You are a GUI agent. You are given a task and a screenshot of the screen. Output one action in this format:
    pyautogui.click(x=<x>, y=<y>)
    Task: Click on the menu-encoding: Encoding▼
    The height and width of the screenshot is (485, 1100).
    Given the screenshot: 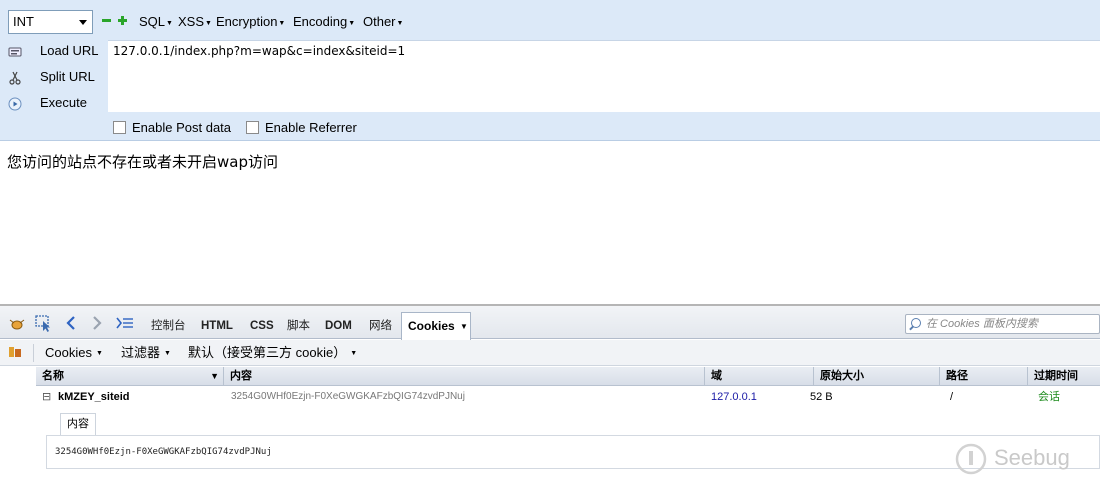 What is the action you would take?
    pyautogui.click(x=324, y=23)
    